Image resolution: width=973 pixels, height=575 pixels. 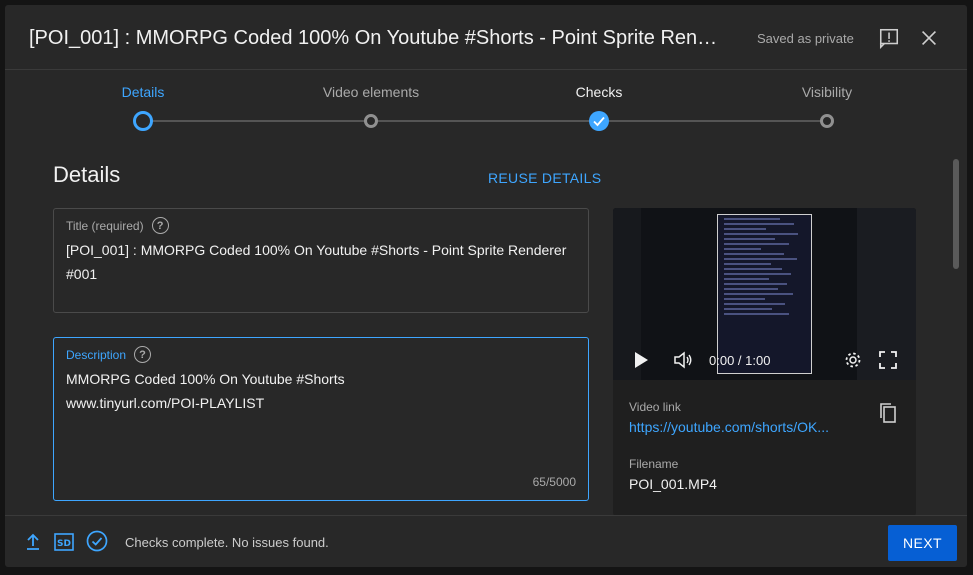 I want to click on step-visibility-dot, so click(x=827, y=121).